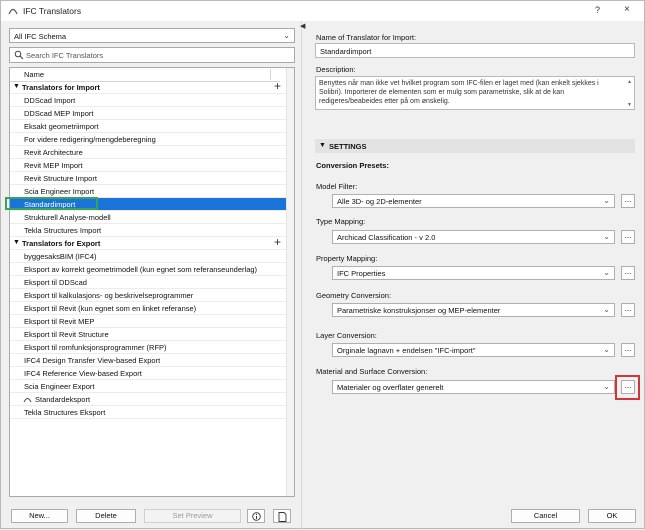 The height and width of the screenshot is (530, 645). Describe the element at coordinates (27, 400) in the screenshot. I see `default-translator-icon` at that location.